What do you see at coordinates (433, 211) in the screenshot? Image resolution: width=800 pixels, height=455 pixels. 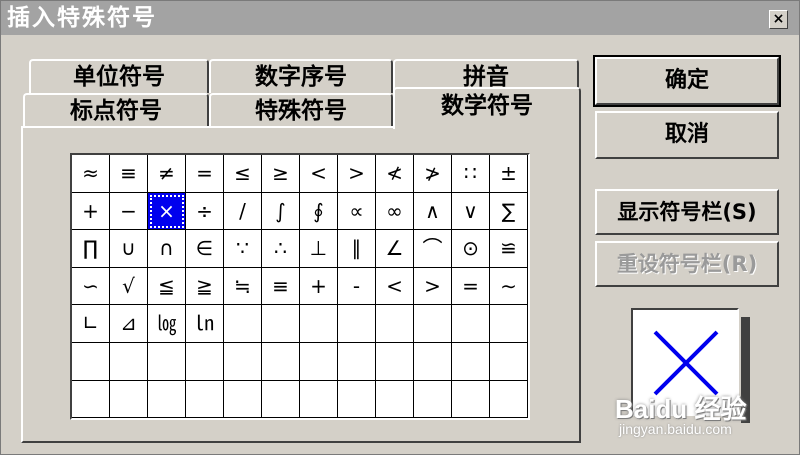 I see `symbol-cell: ∧` at bounding box center [433, 211].